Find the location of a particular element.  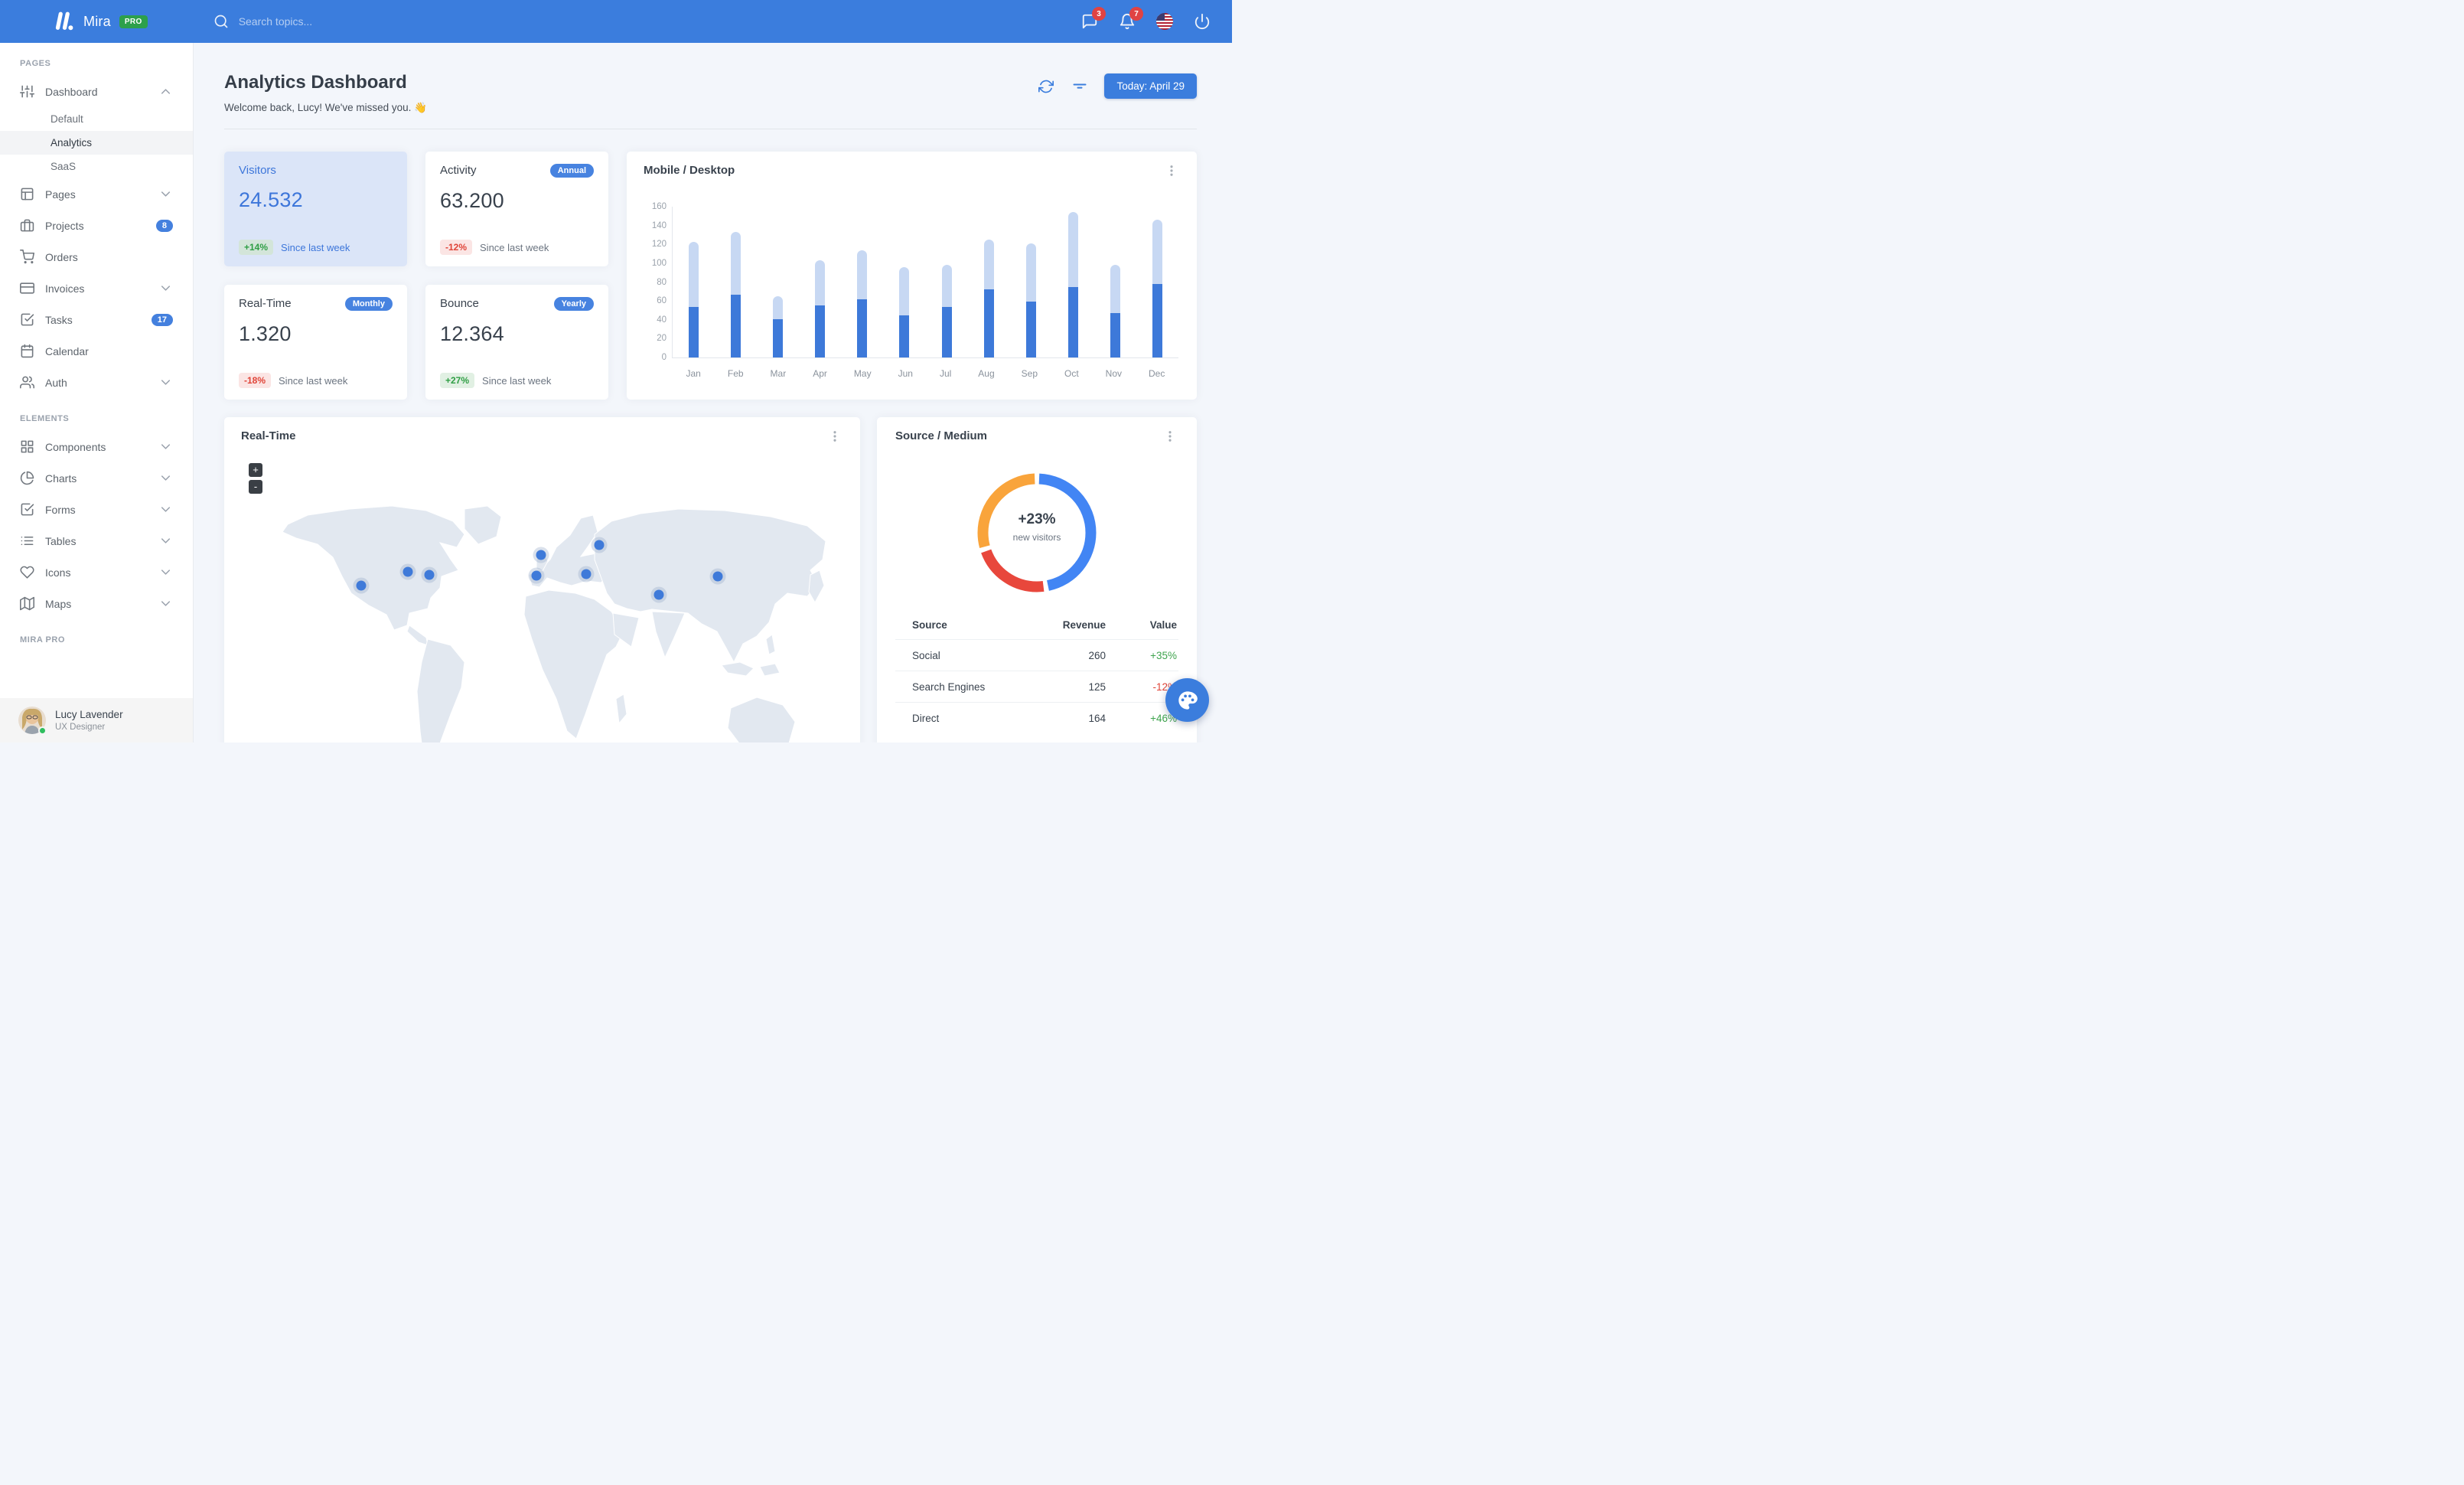

search-input is located at coordinates (307, 21).